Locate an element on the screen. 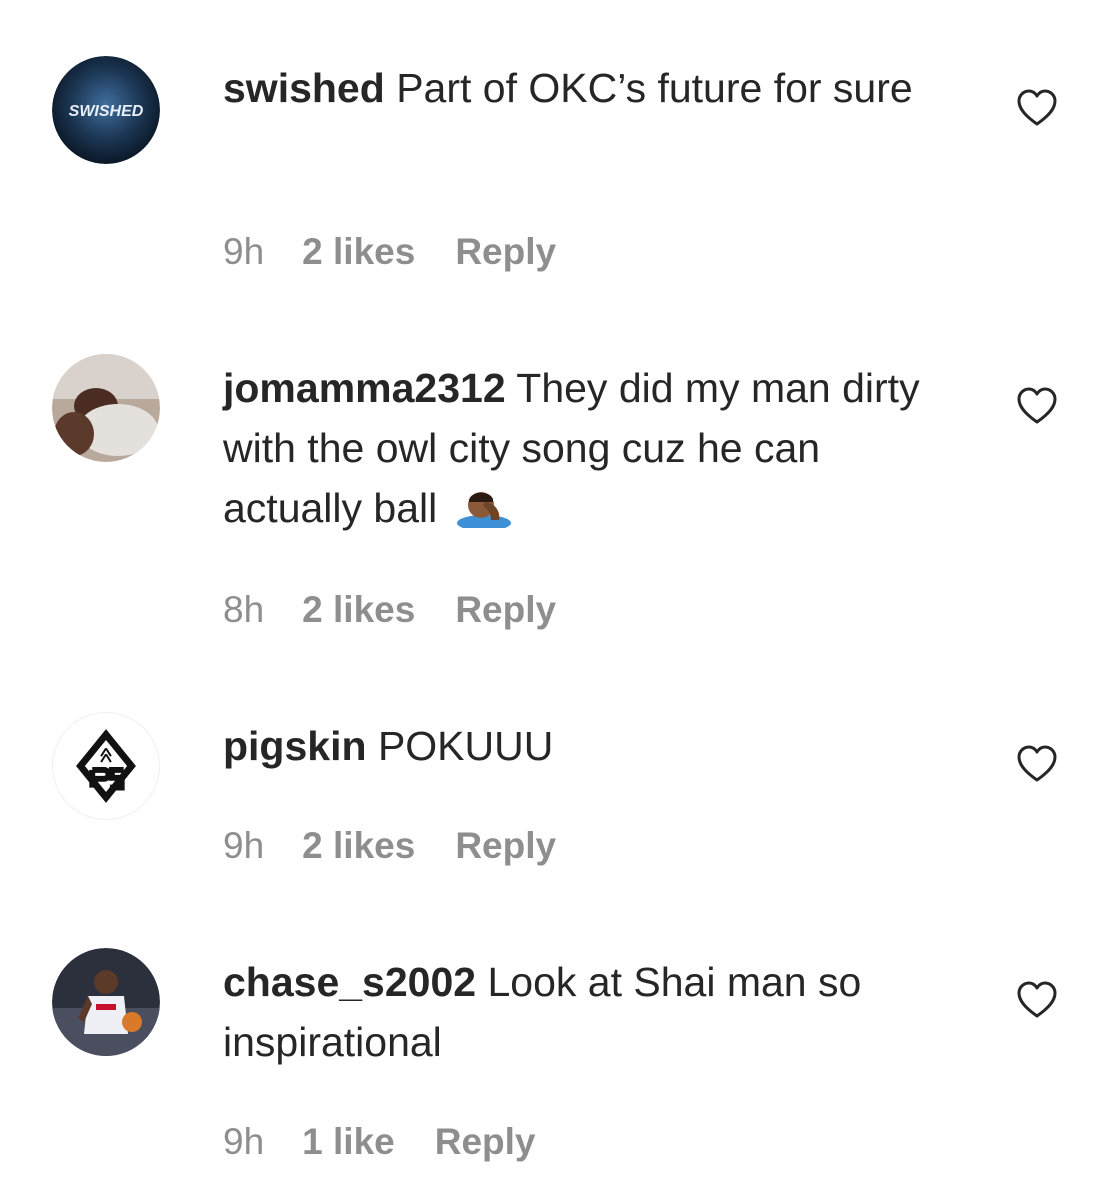 Image resolution: width=1116 pixels, height=1200 pixels. avatar-label: SWISHED is located at coordinates (106, 111).